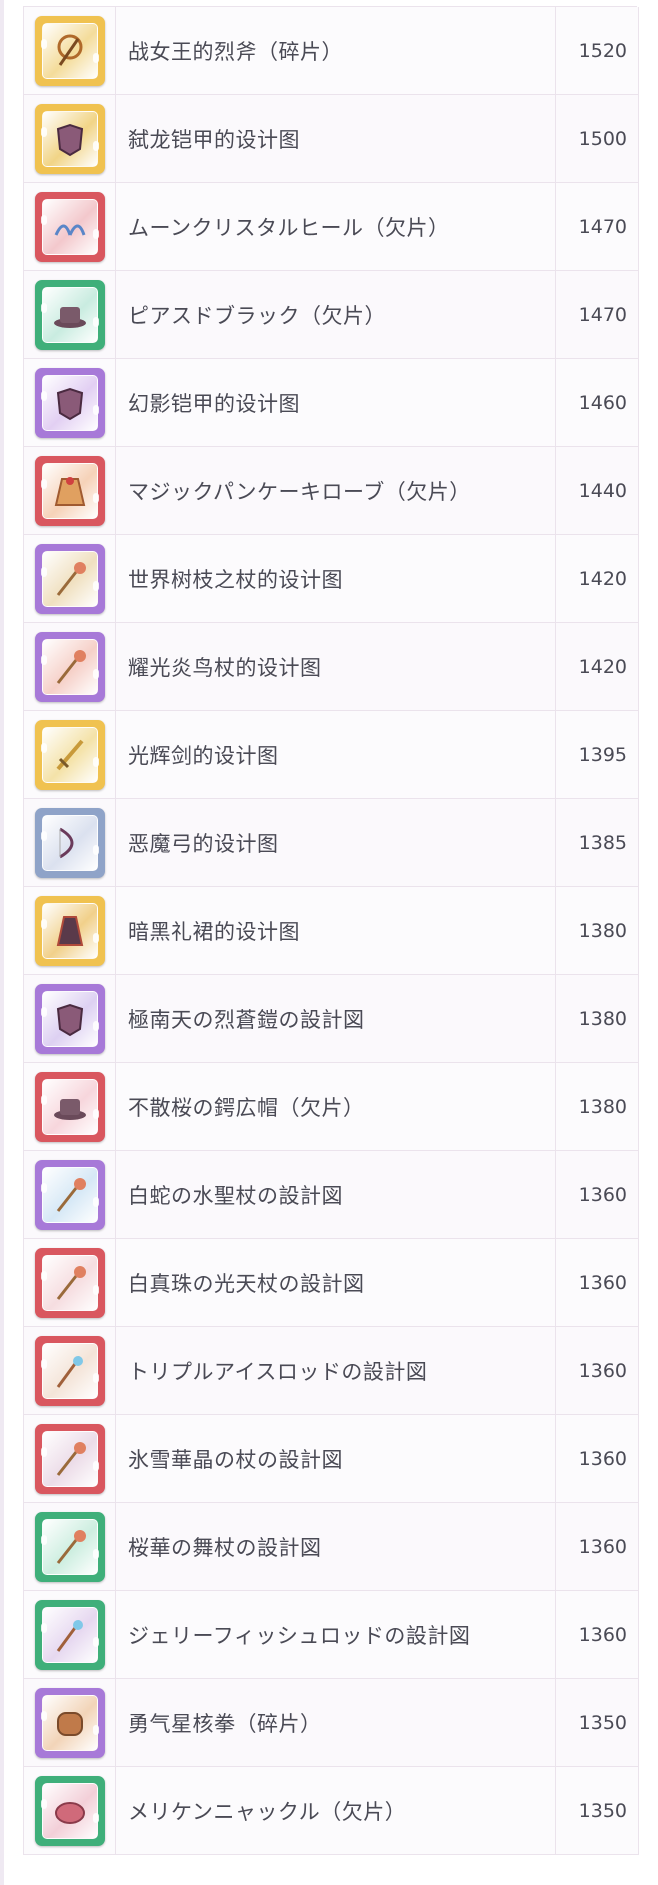 The height and width of the screenshot is (1885, 658). Describe the element at coordinates (336, 754) in the screenshot. I see `item-name: 光辉剑的设计图` at that location.